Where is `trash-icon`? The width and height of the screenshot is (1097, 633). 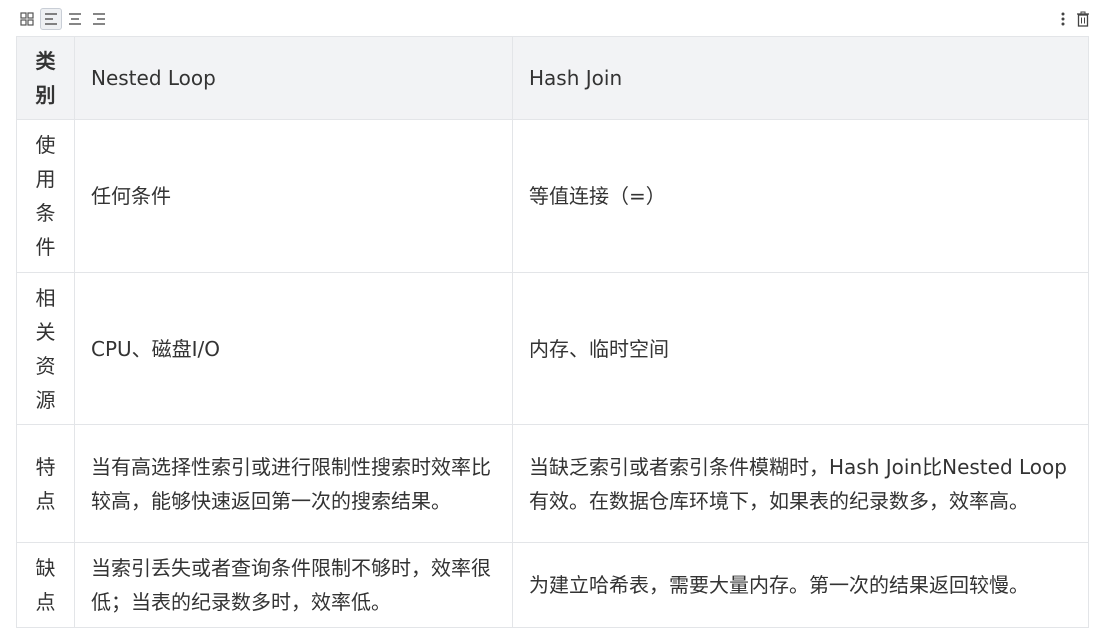 trash-icon is located at coordinates (1083, 19).